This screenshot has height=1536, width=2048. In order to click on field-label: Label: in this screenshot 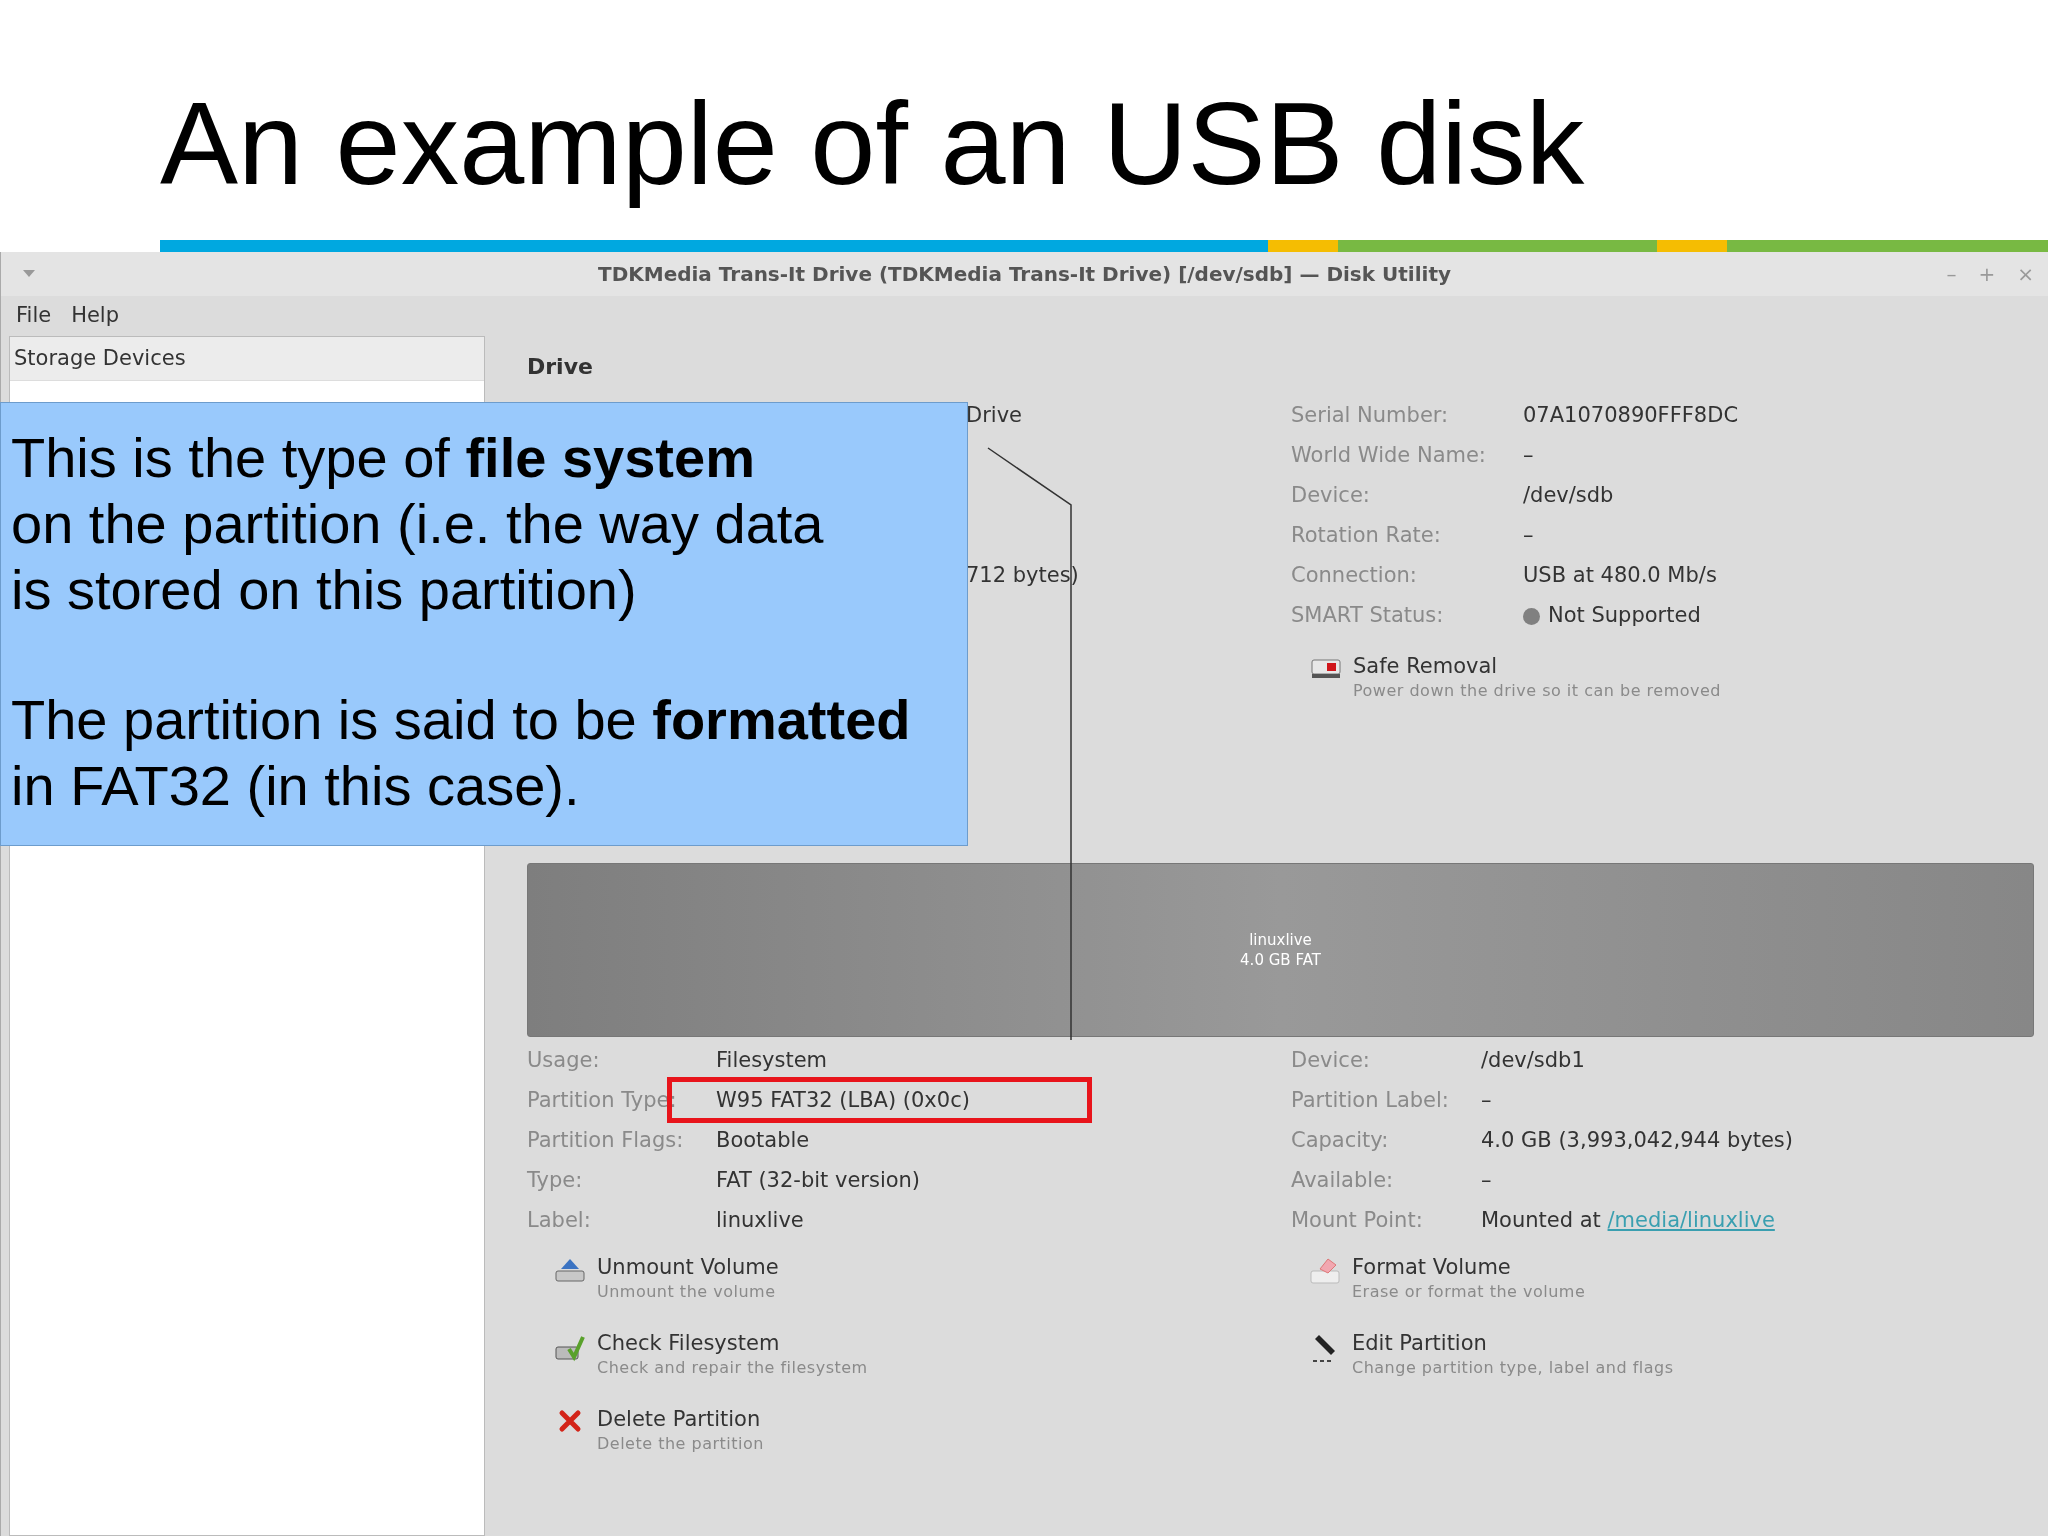, I will do `click(559, 1221)`.